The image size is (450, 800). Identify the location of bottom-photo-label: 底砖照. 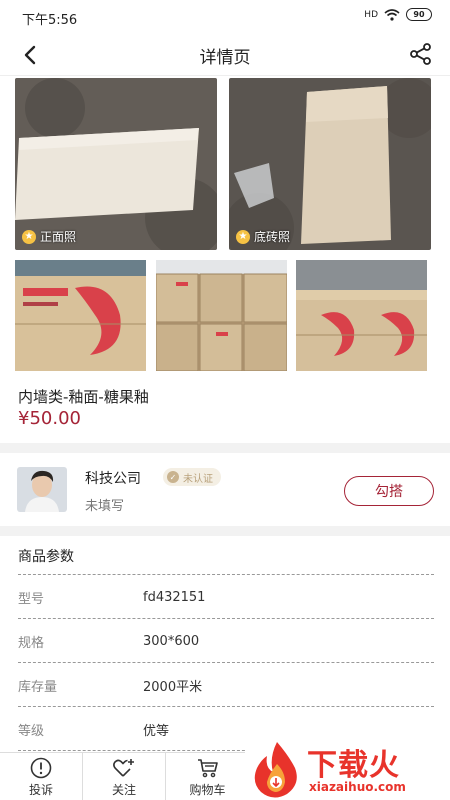
(272, 237).